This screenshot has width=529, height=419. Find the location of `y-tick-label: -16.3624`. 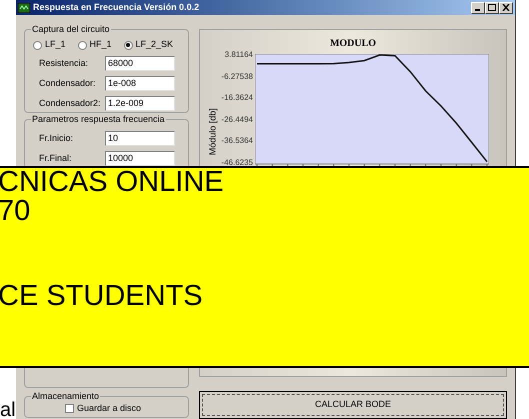

y-tick-label: -16.3624 is located at coordinates (236, 98).